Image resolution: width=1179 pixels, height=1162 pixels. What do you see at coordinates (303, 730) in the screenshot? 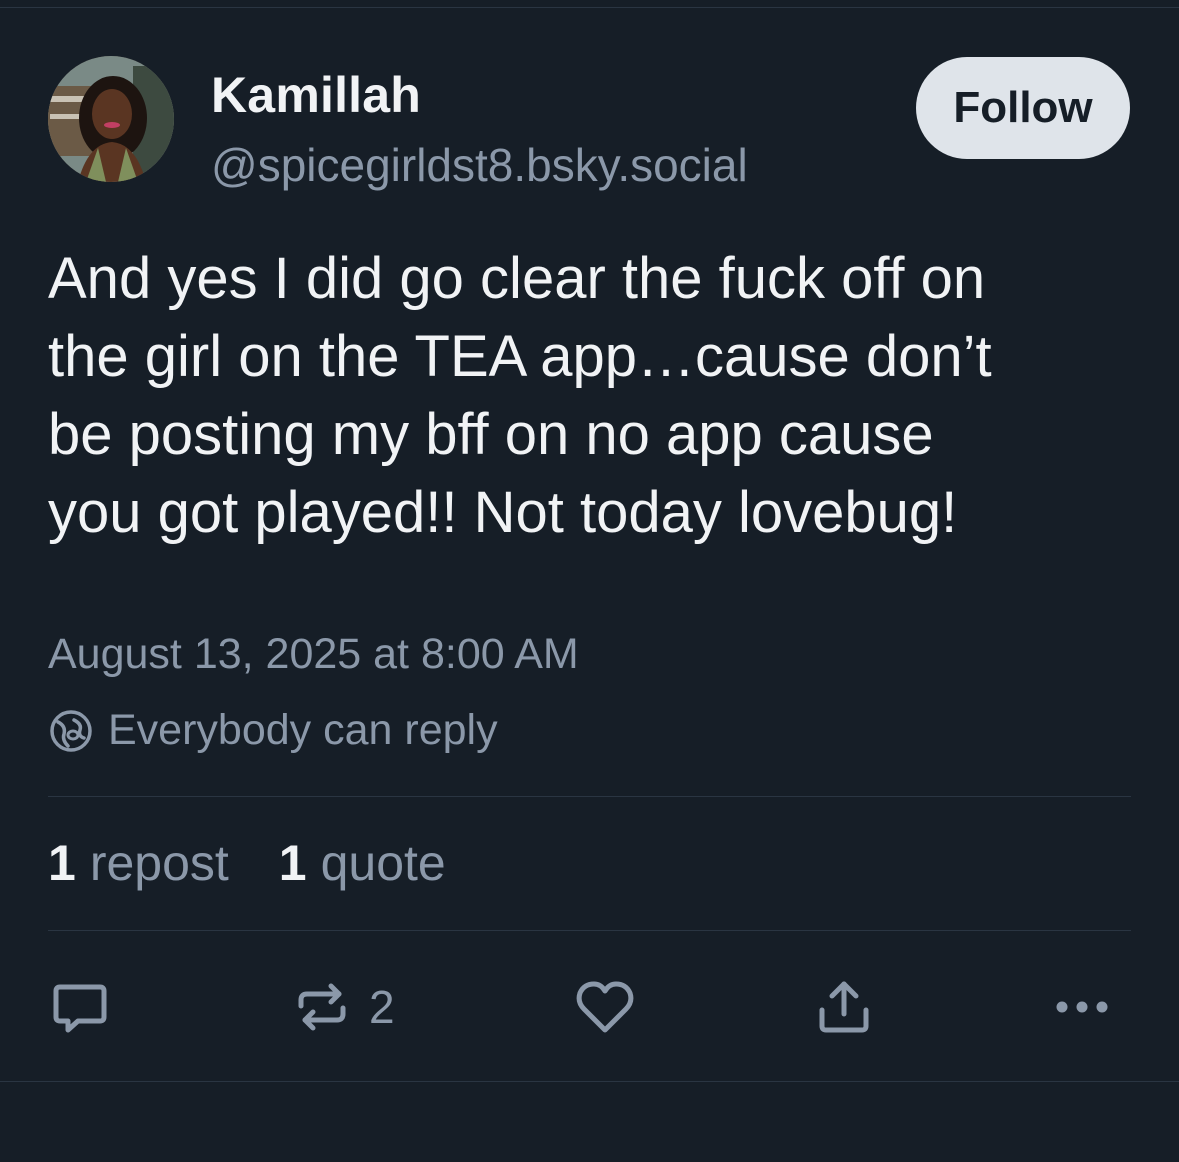
I see `reply-setting-label: Everybody can reply` at bounding box center [303, 730].